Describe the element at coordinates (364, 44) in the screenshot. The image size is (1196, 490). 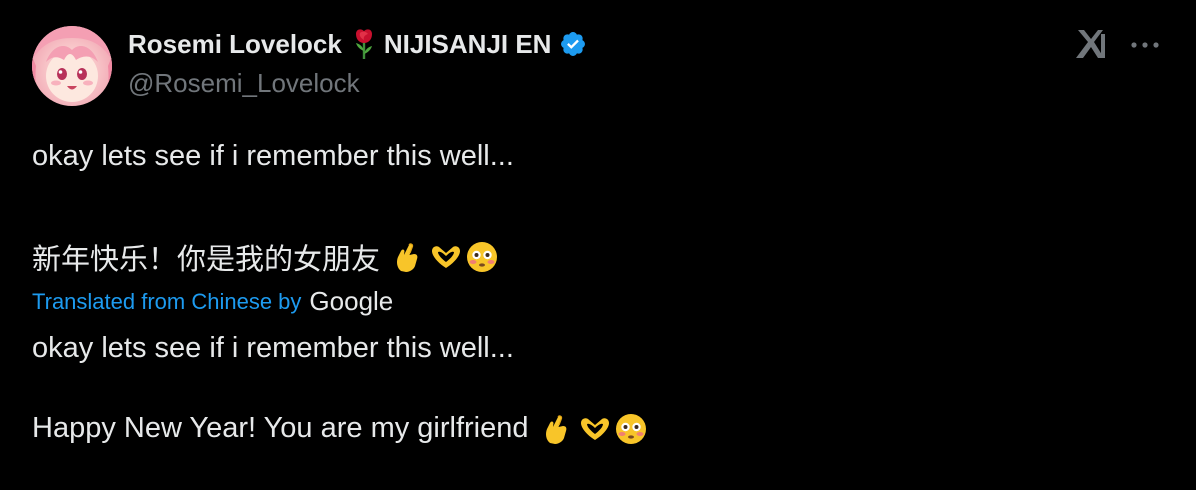
I see `rose-icon` at that location.